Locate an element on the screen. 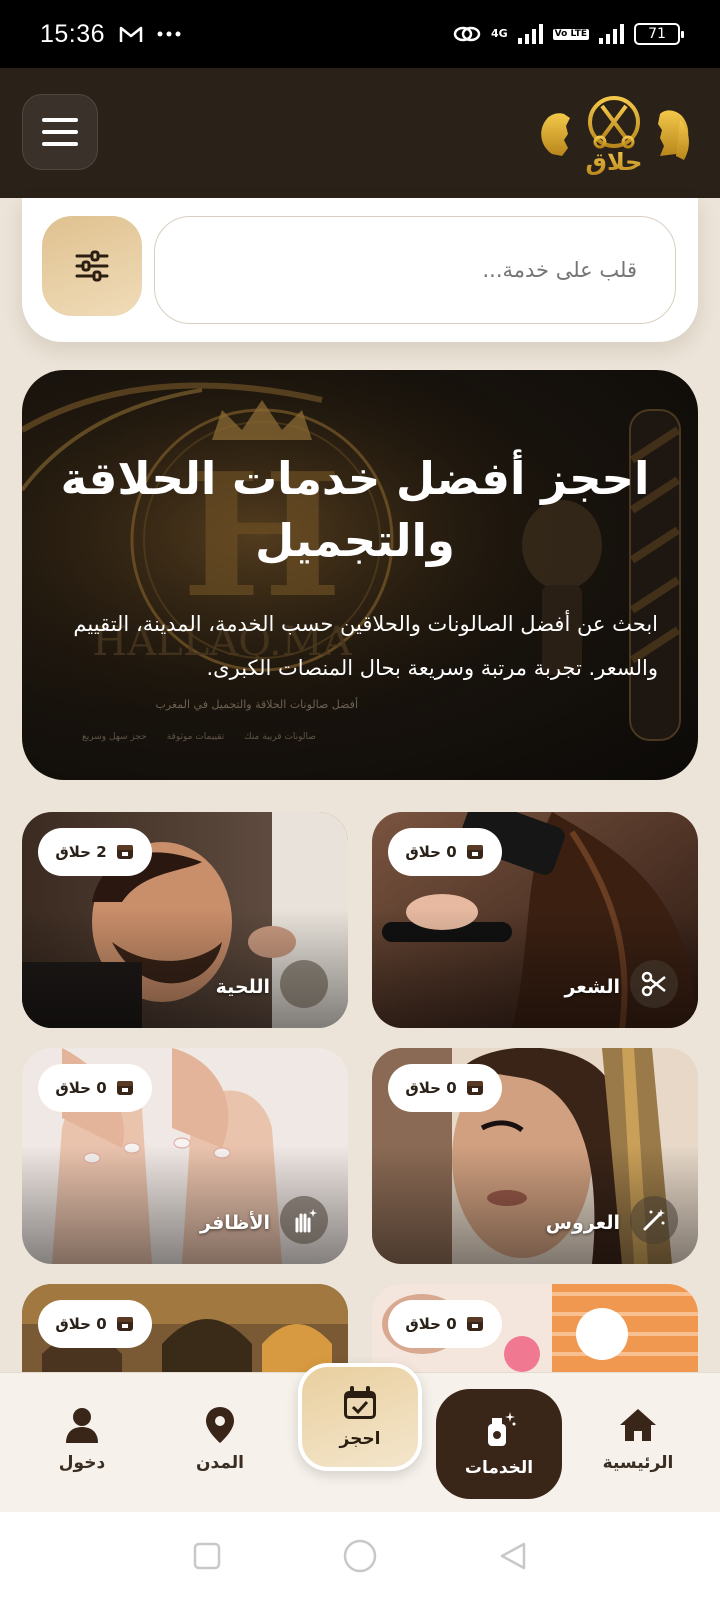 The image size is (720, 1600). home-button-icon is located at coordinates (360, 1556).